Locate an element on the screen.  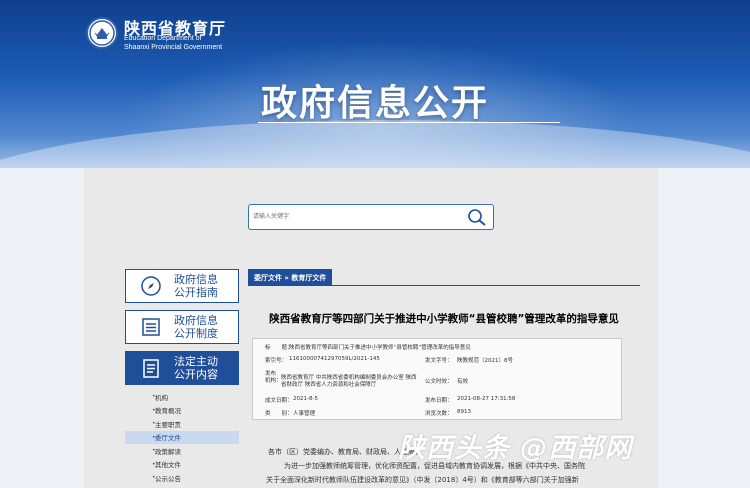
sidebar-card-system-line1: 政府信息 is located at coordinates (196, 320).